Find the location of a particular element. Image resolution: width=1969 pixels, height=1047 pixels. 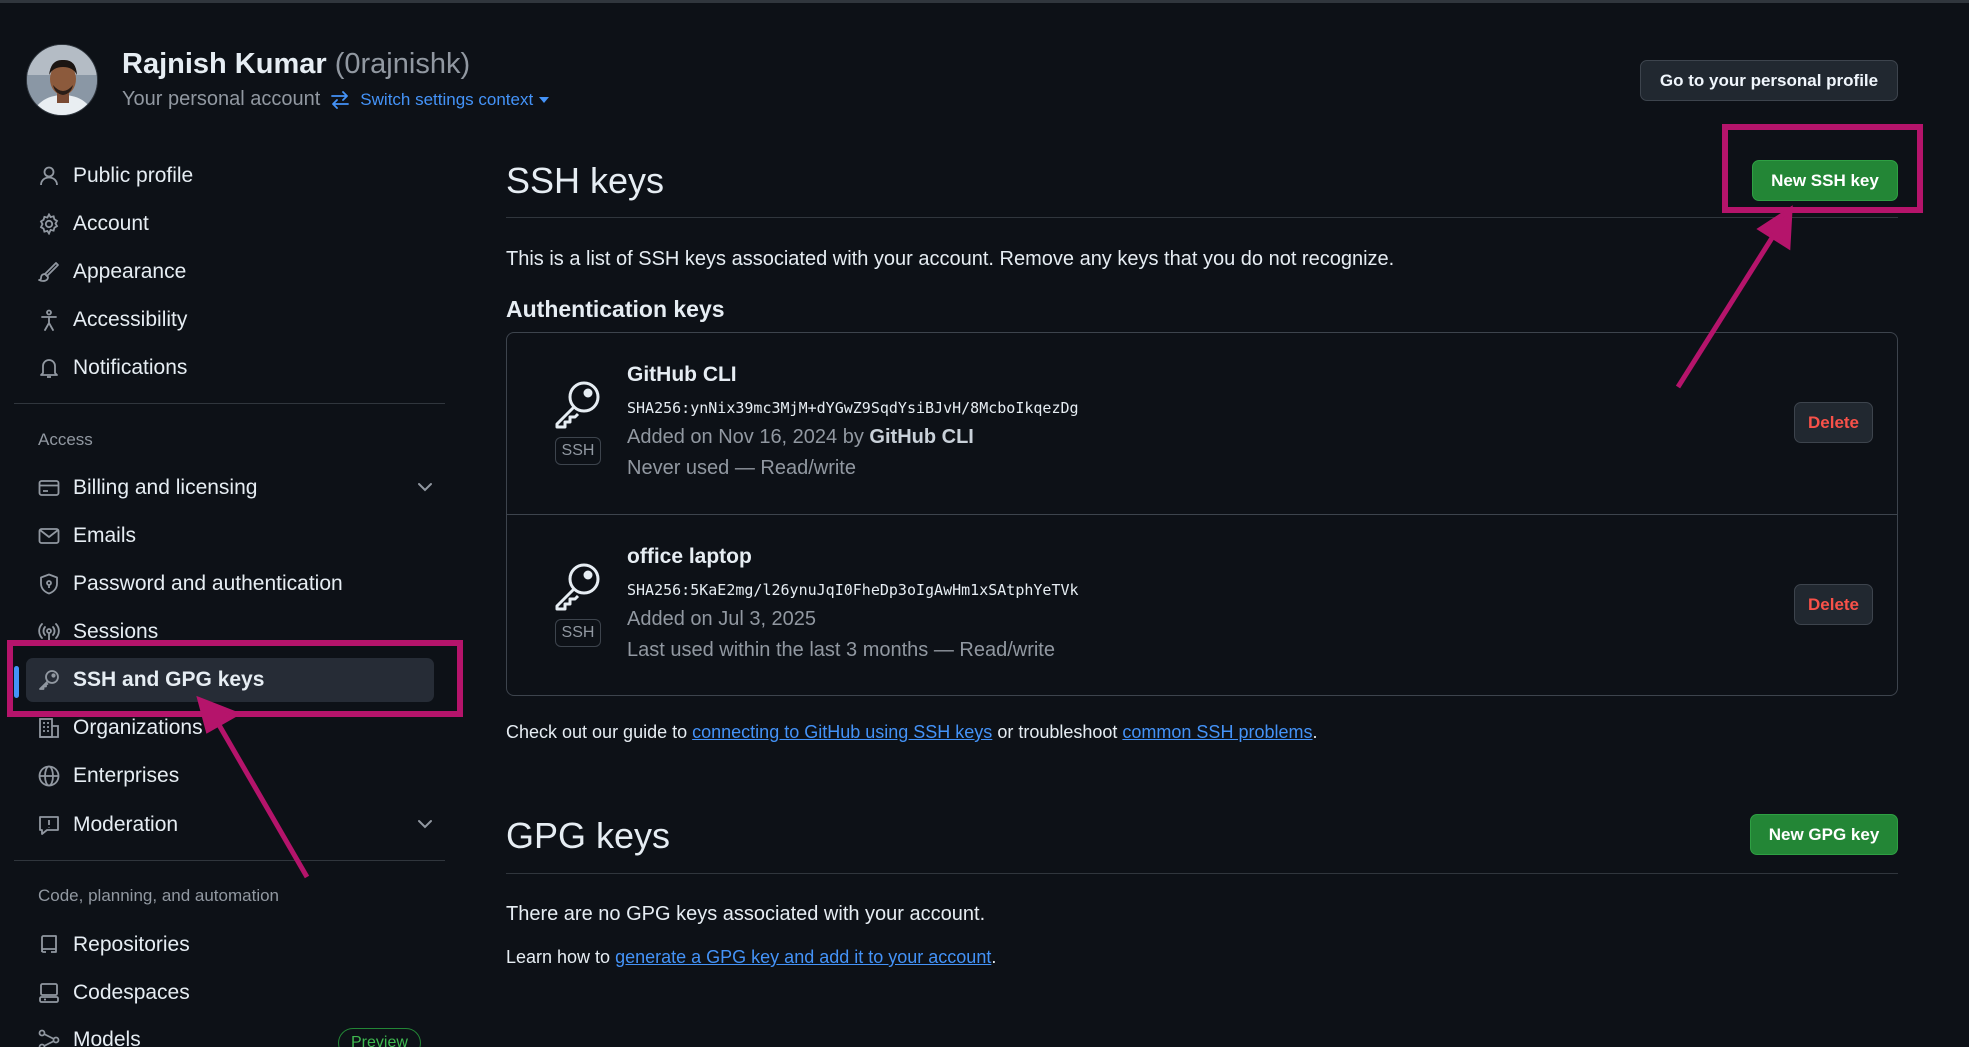

arrow-to-ssh-nav is located at coordinates (261, 797).